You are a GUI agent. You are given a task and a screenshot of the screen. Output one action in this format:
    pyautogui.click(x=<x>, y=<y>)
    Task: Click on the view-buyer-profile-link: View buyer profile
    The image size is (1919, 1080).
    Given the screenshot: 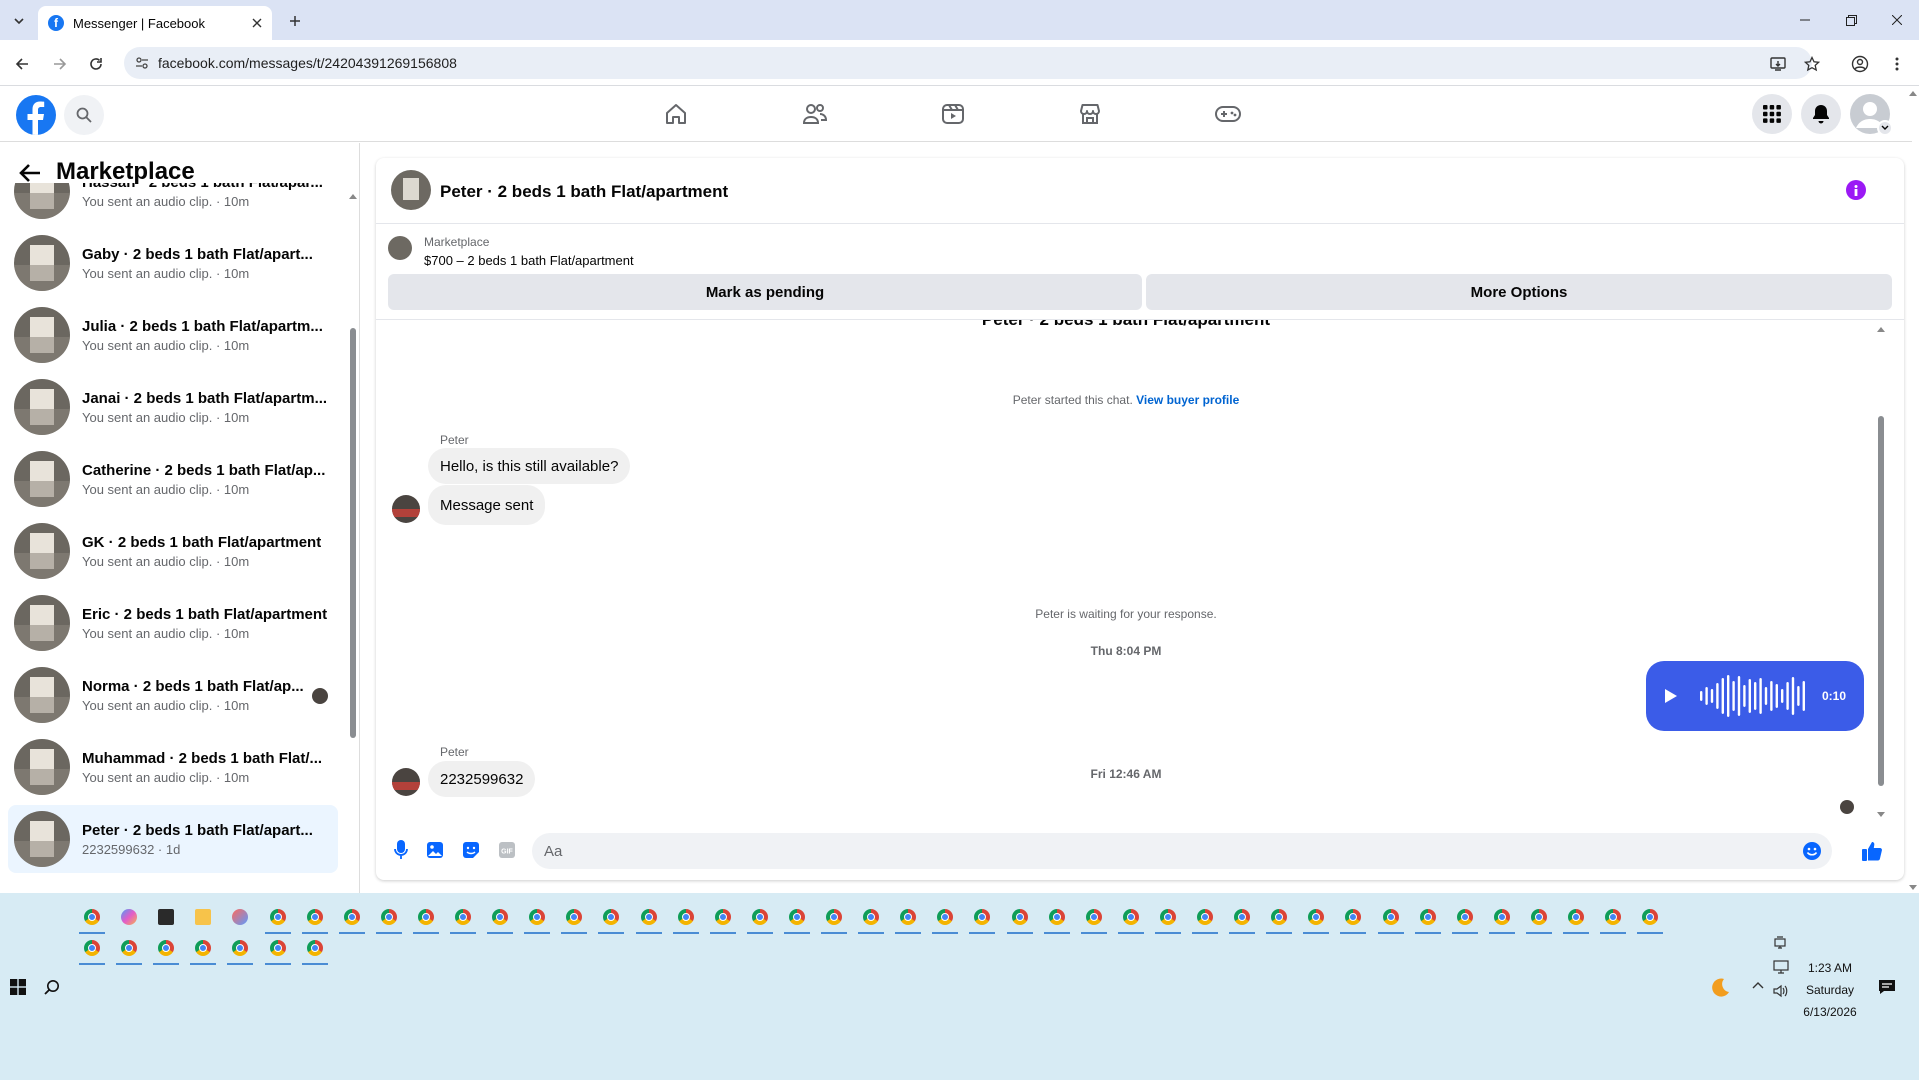 What is the action you would take?
    pyautogui.click(x=1187, y=400)
    